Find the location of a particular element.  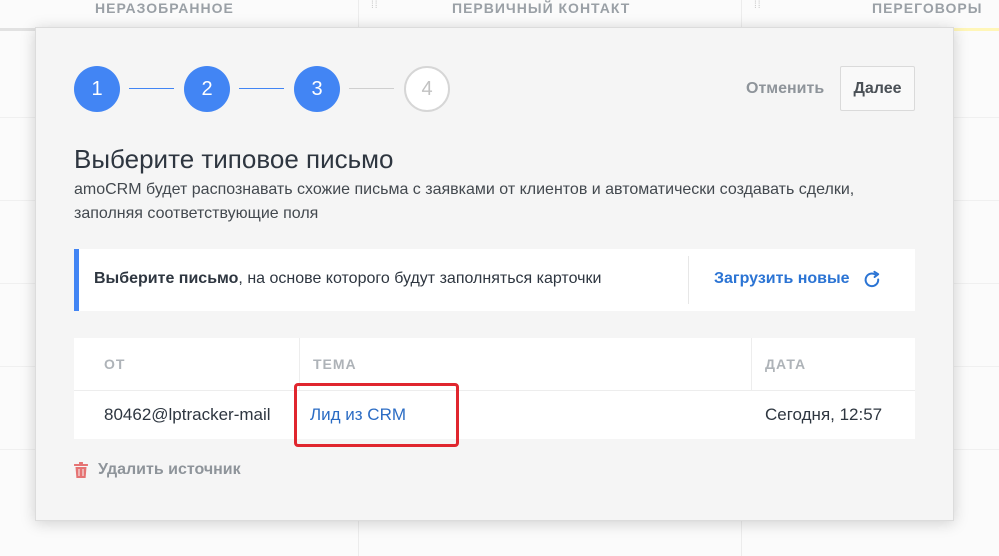

refresh-icon is located at coordinates (872, 280).